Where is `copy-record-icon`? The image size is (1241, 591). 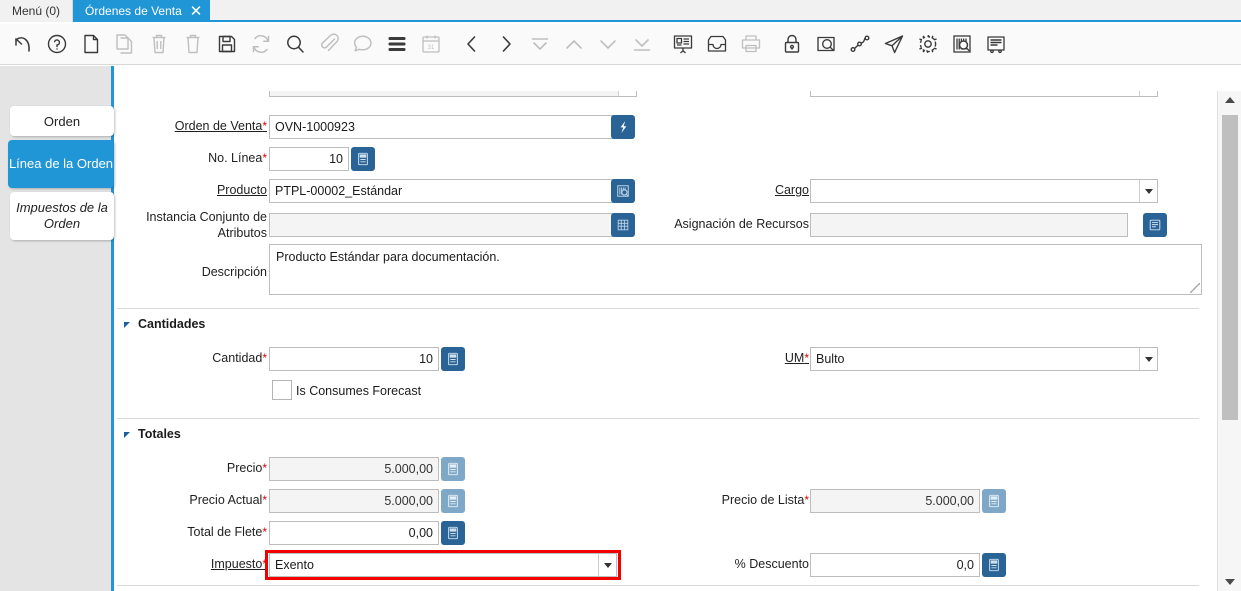
copy-record-icon is located at coordinates (125, 44).